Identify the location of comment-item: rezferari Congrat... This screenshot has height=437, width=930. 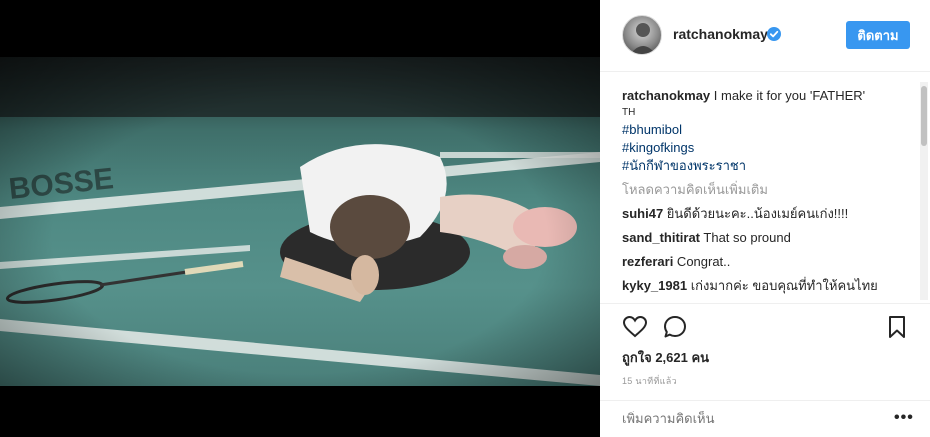
(763, 262).